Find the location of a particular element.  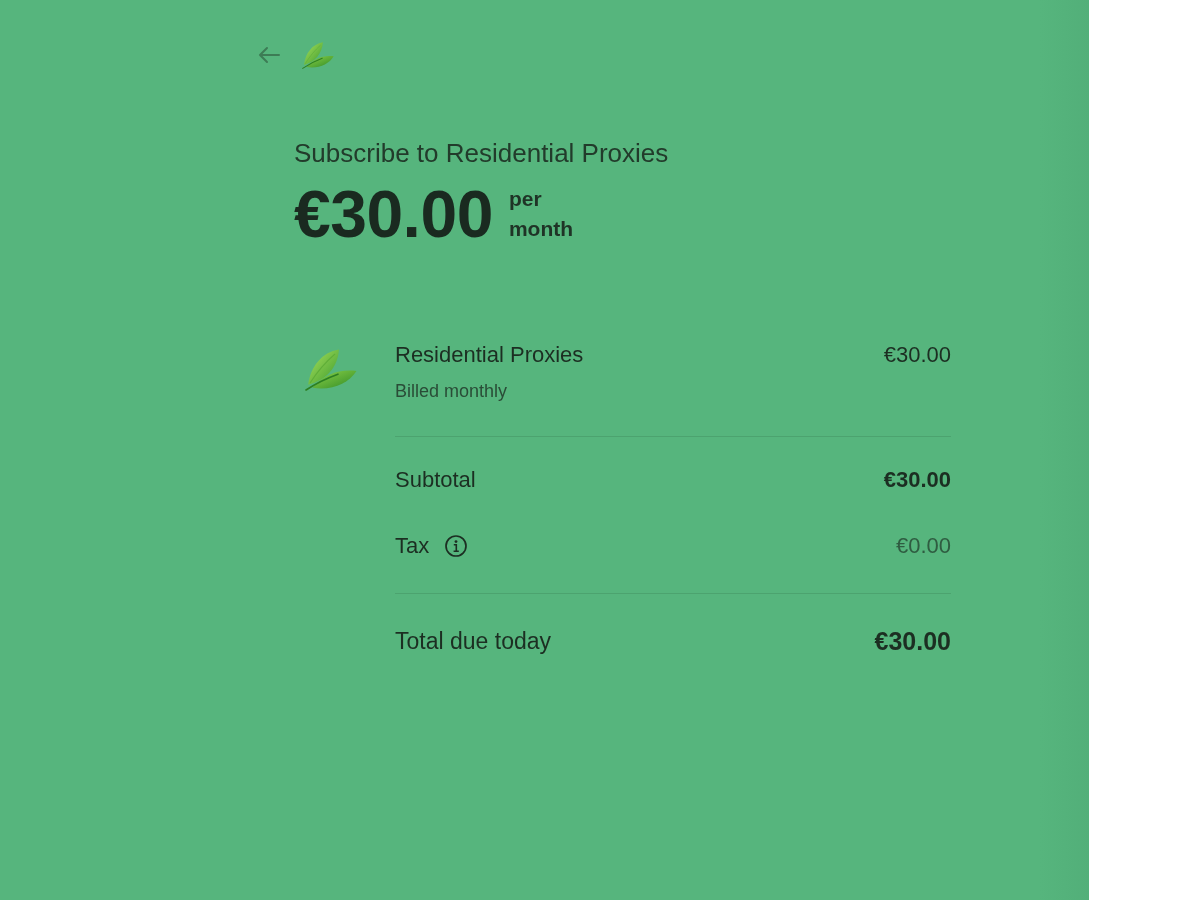

info-icon is located at coordinates (456, 546).